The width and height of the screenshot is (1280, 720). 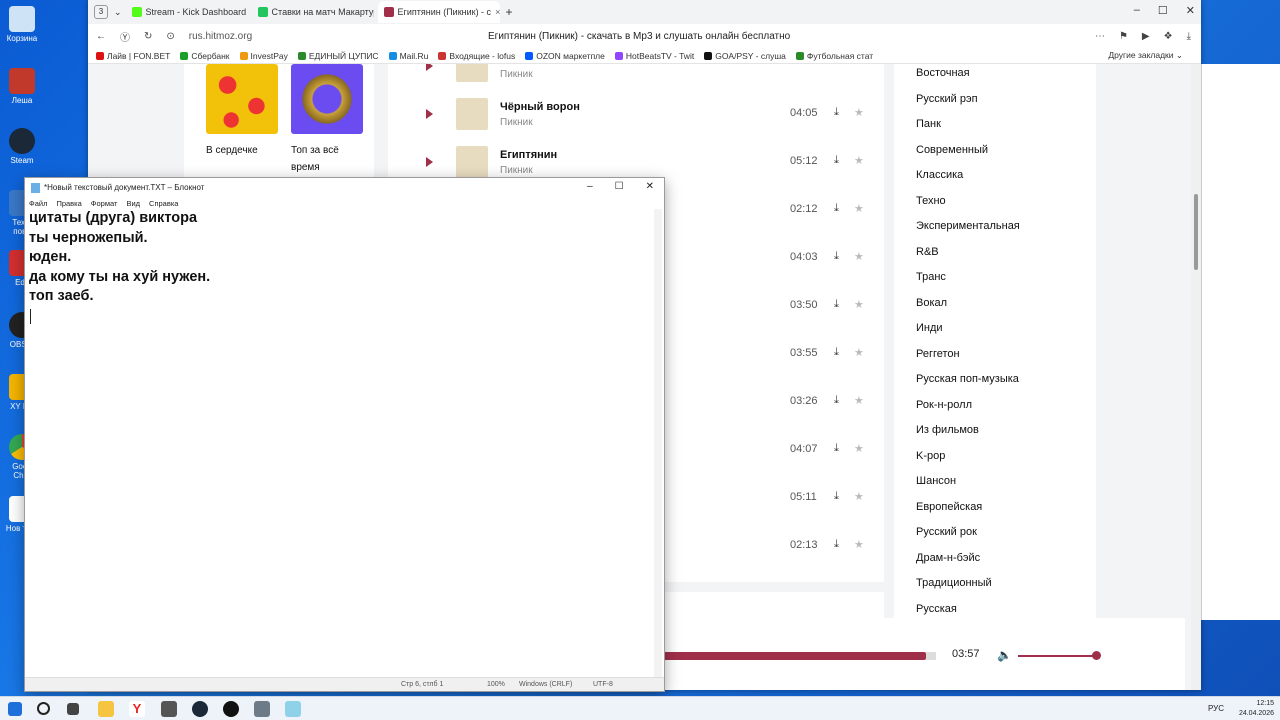 I want to click on clock: 12:15 24.04.2026, so click(x=1256, y=709).